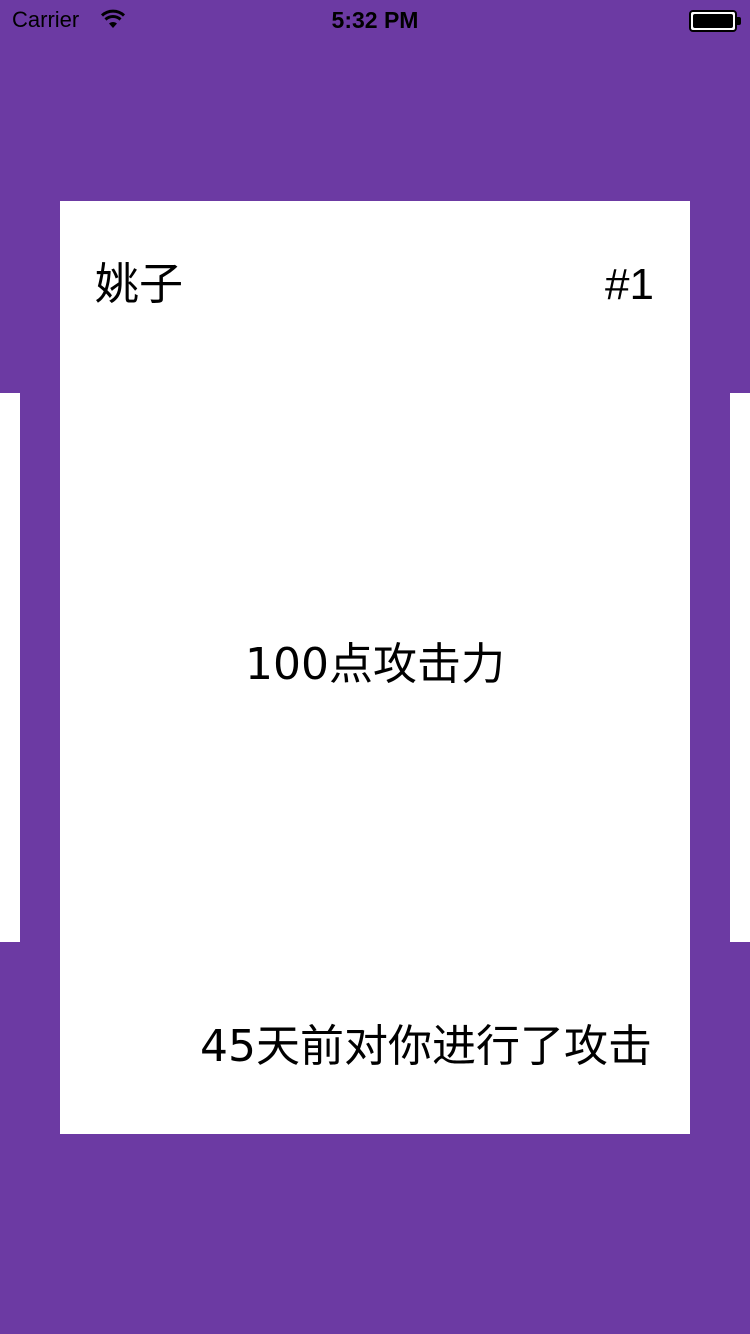 The height and width of the screenshot is (1334, 750). What do you see at coordinates (10, 667) in the screenshot?
I see `previous-card` at bounding box center [10, 667].